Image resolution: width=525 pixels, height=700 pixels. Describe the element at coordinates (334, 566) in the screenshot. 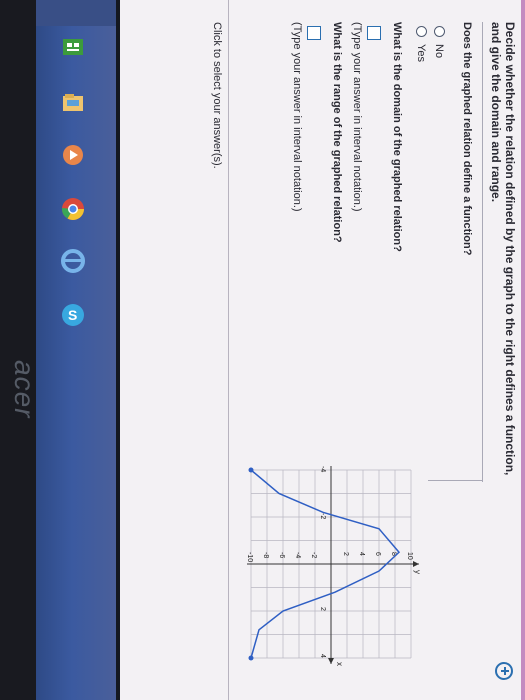

I see `relation-graph: xy-4-224108642-2-4-6-8-10` at that location.